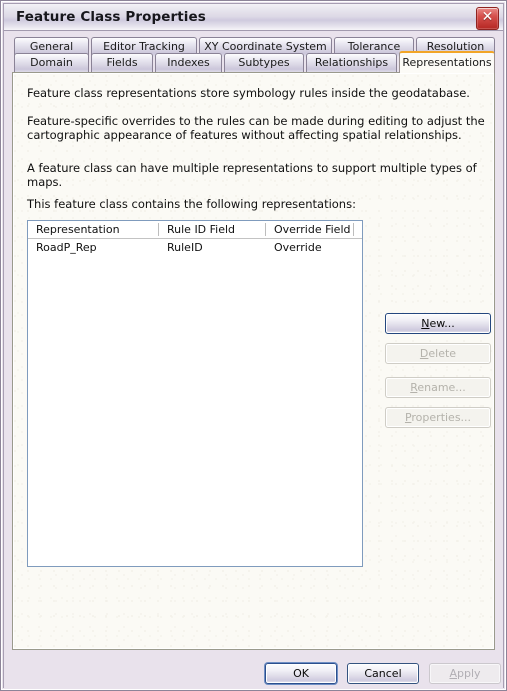 Image resolution: width=507 pixels, height=691 pixels. Describe the element at coordinates (312, 230) in the screenshot. I see `column-header: Override Field` at that location.